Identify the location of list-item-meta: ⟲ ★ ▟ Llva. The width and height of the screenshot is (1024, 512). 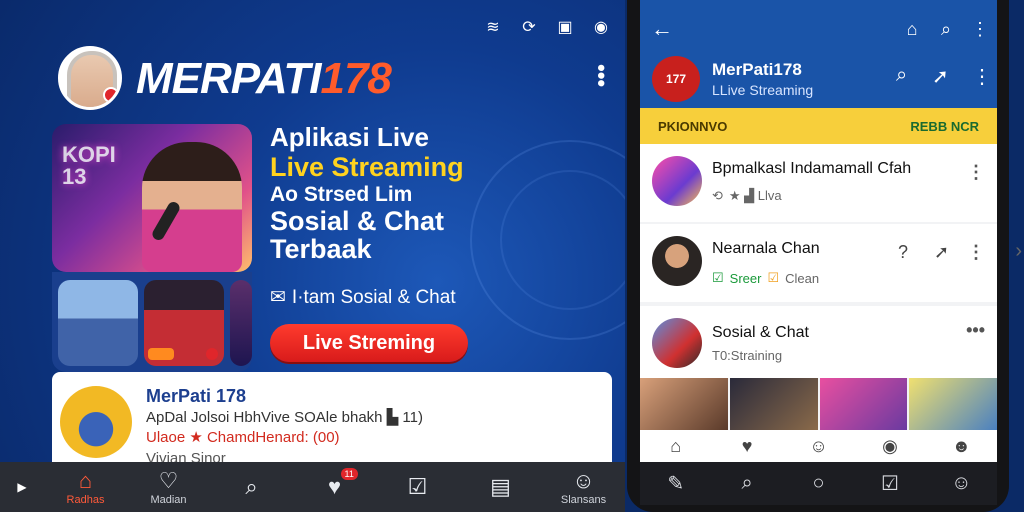
(747, 195).